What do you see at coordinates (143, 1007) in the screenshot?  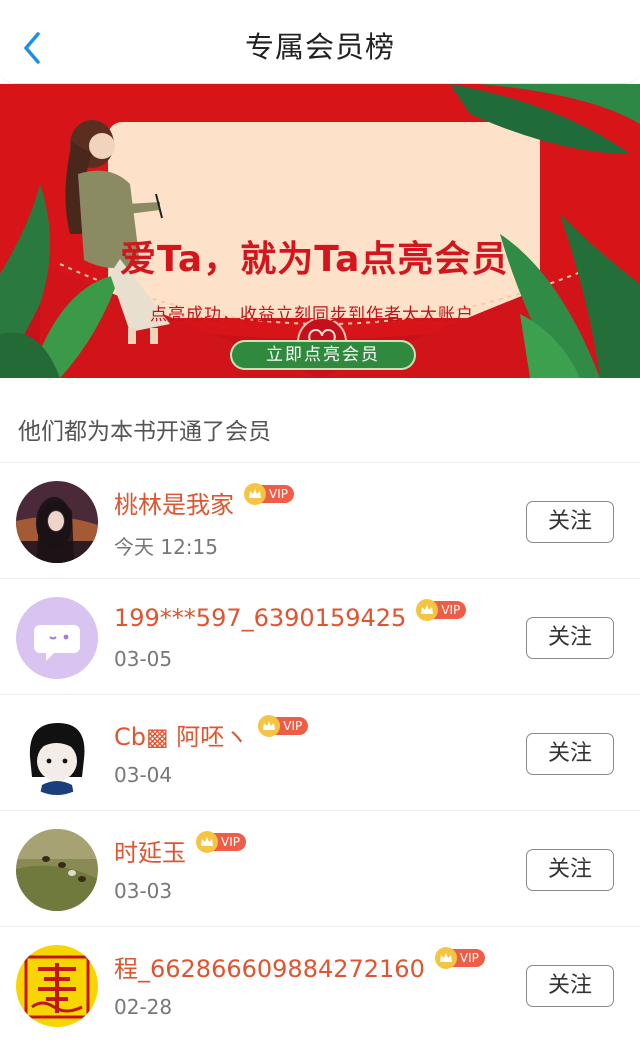 I see `join-date: 02-28` at bounding box center [143, 1007].